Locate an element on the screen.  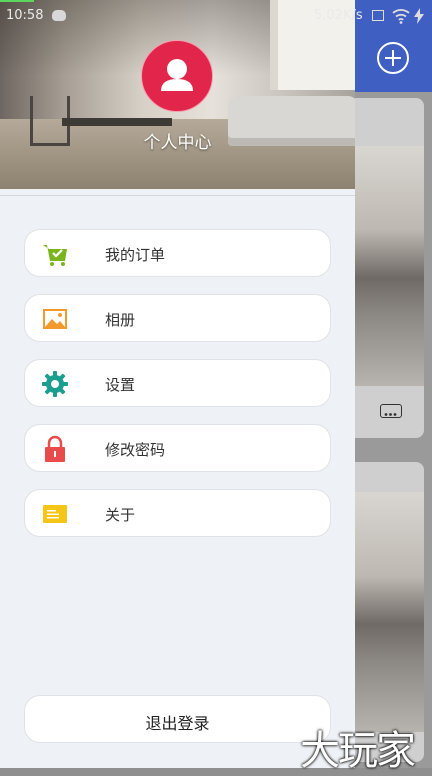
wifi-icon is located at coordinates (401, 16).